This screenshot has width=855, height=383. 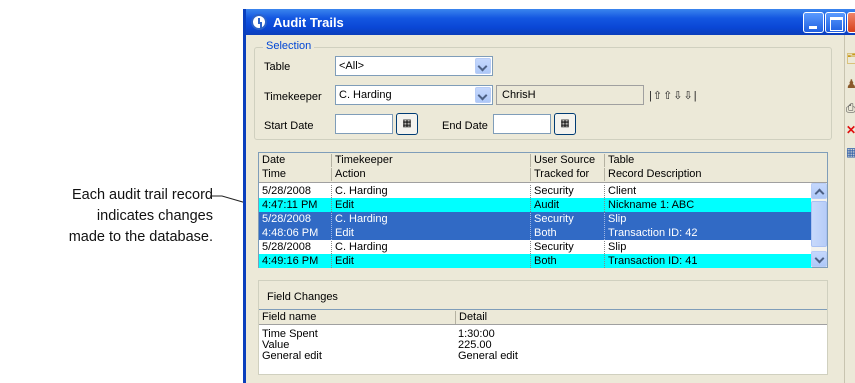 What do you see at coordinates (289, 126) in the screenshot?
I see `start-date-label: Start Date` at bounding box center [289, 126].